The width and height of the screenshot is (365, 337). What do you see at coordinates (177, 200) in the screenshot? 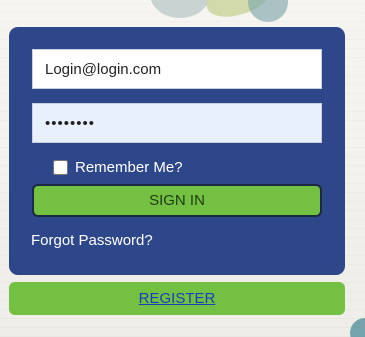
I see `sign-in-button: SIGN IN` at bounding box center [177, 200].